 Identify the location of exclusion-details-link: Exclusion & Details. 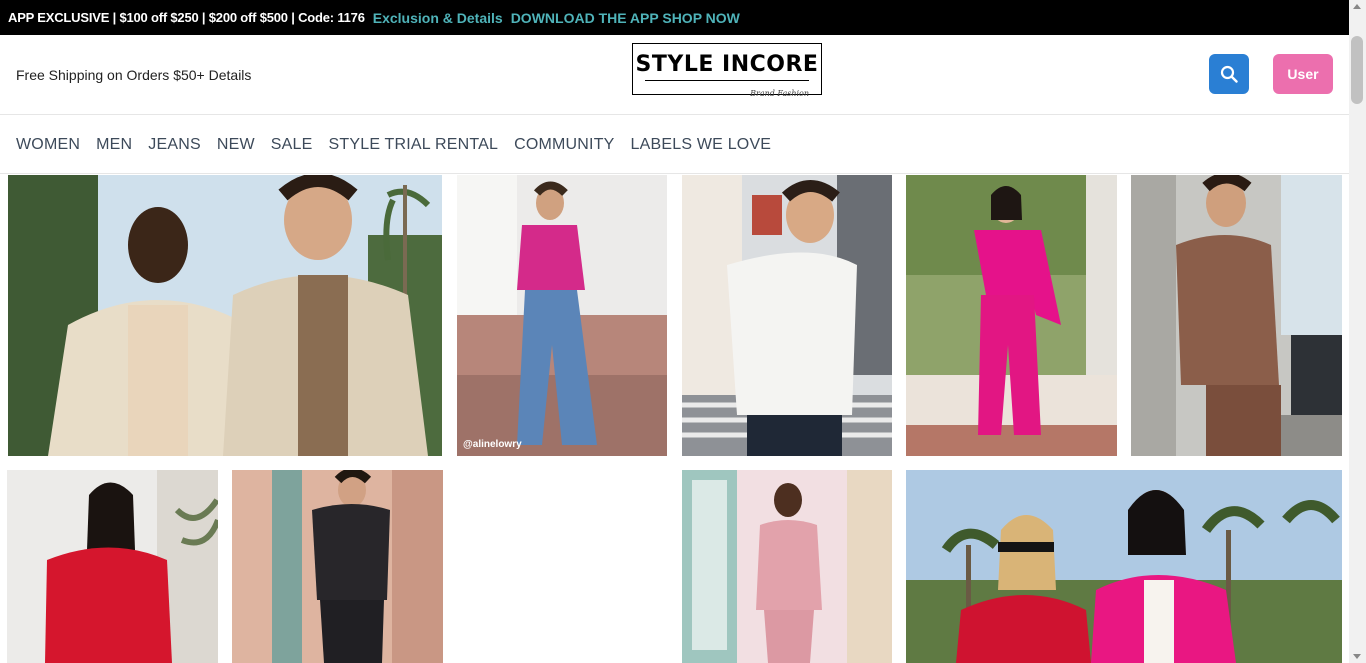
(438, 18).